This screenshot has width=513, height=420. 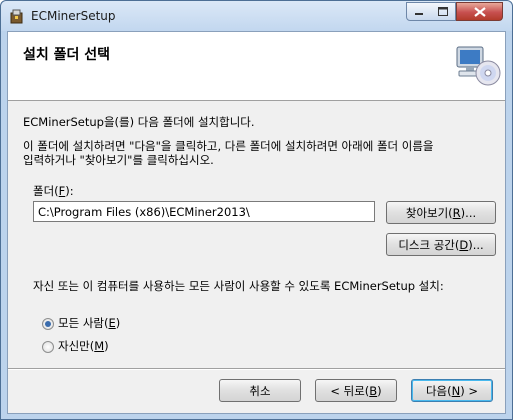 I want to click on page-title: 설치 폴더 선택, so click(x=67, y=55).